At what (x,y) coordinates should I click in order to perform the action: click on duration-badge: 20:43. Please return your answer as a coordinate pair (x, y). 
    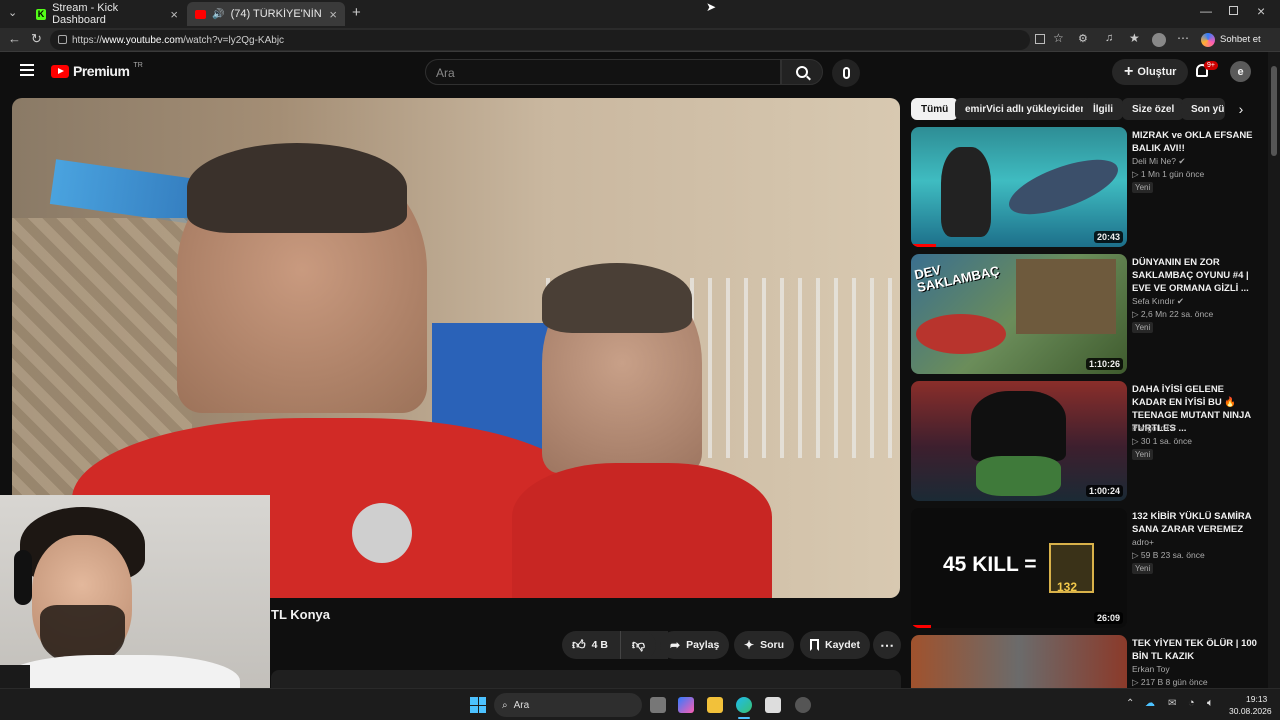
    Looking at the image, I should click on (1108, 237).